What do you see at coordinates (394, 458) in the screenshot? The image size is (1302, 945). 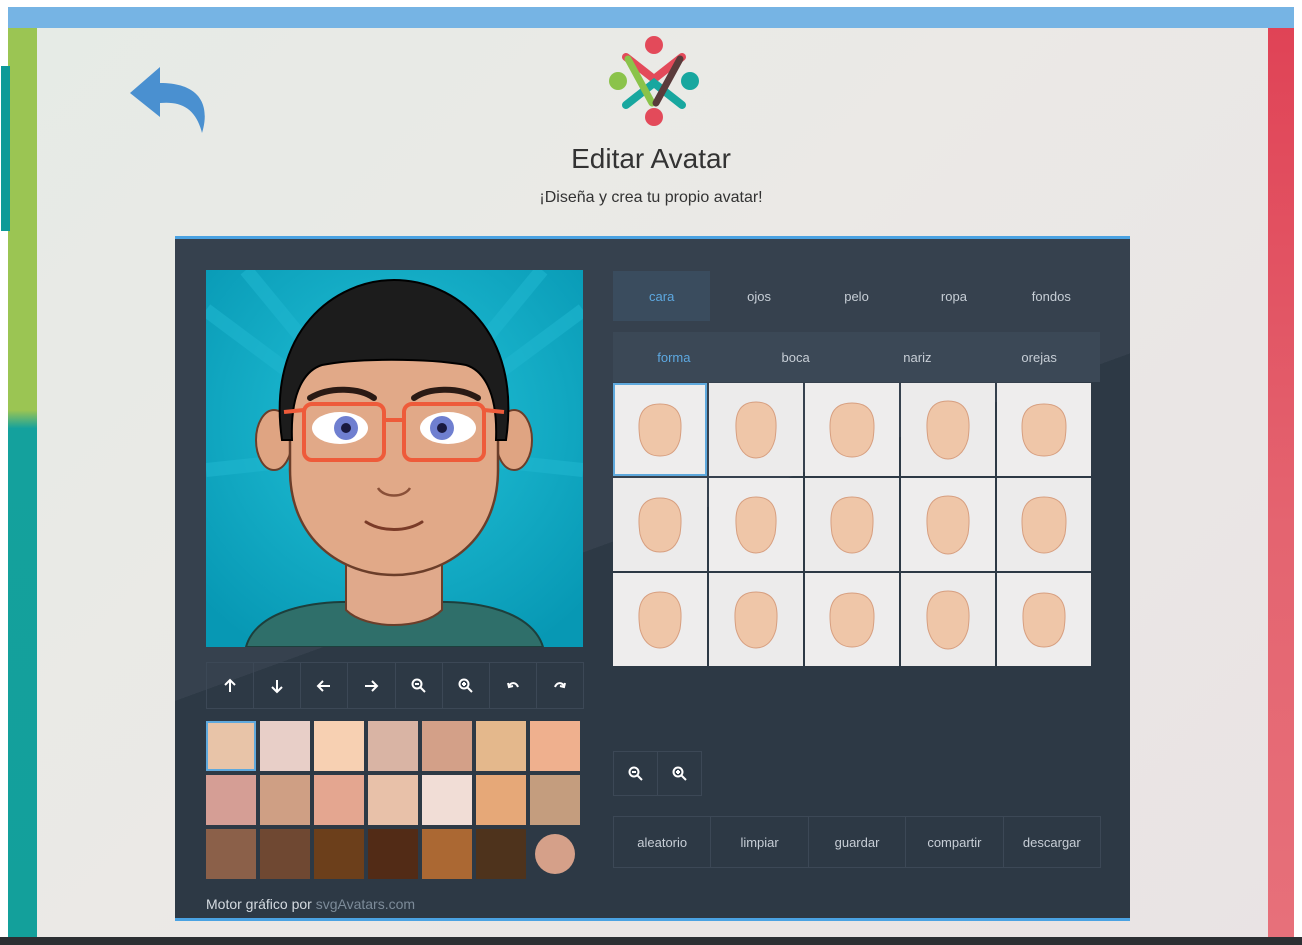 I see `avatar-preview` at bounding box center [394, 458].